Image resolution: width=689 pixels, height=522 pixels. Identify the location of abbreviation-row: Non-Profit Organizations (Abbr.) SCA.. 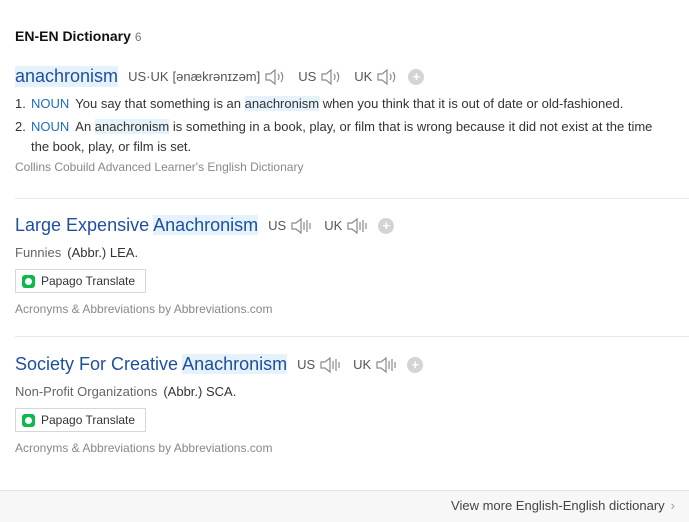
(352, 391).